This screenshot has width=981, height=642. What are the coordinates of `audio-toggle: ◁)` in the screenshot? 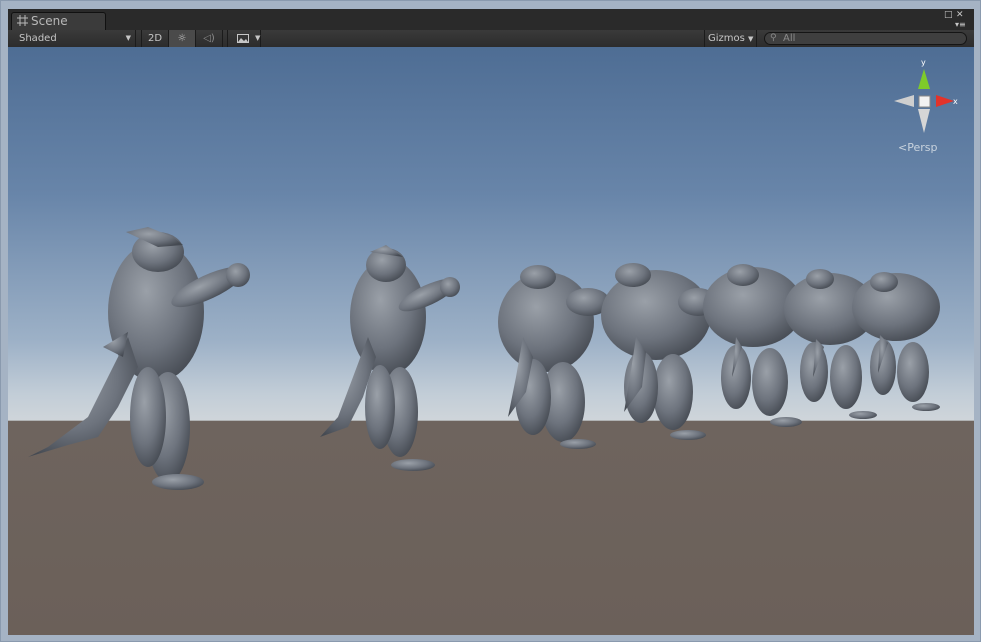 It's located at (209, 38).